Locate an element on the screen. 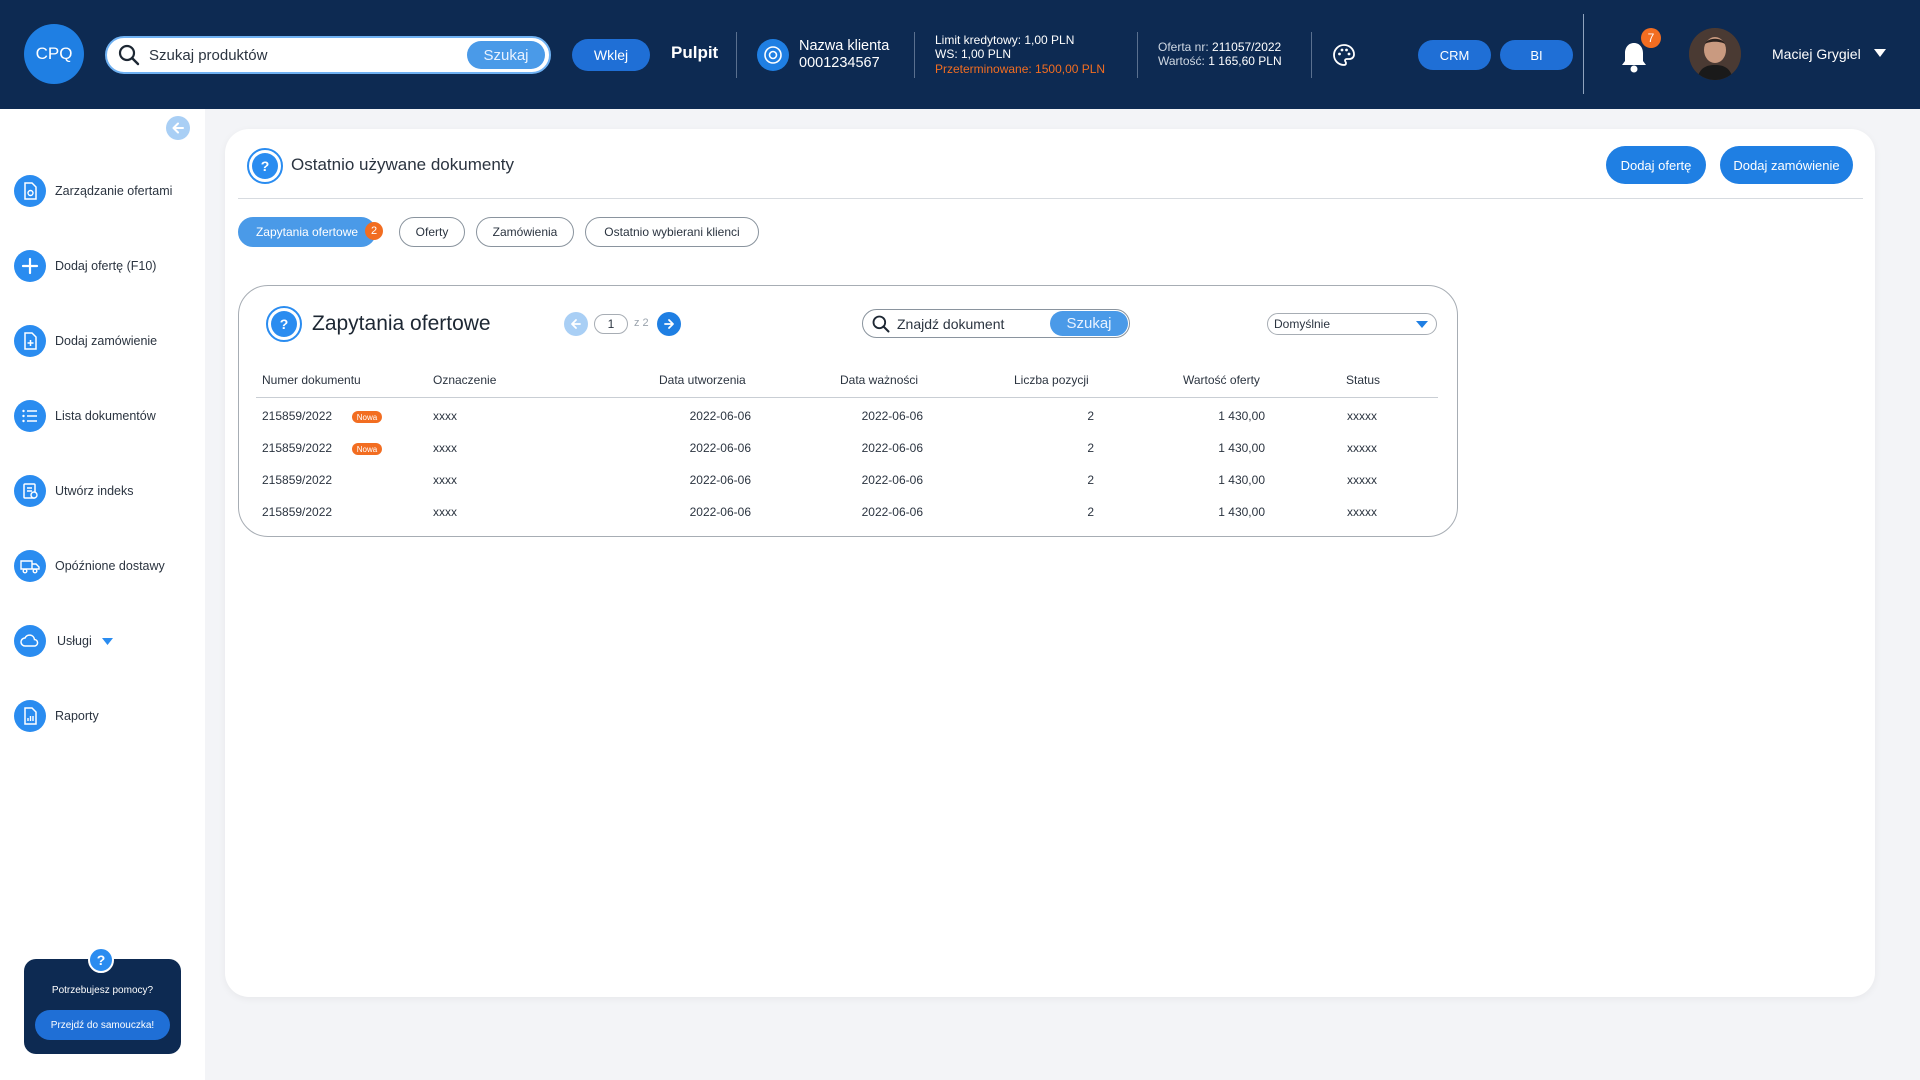 Image resolution: width=1920 pixels, height=1080 pixels. ws-value: WS: 1,00 PLN is located at coordinates (973, 54).